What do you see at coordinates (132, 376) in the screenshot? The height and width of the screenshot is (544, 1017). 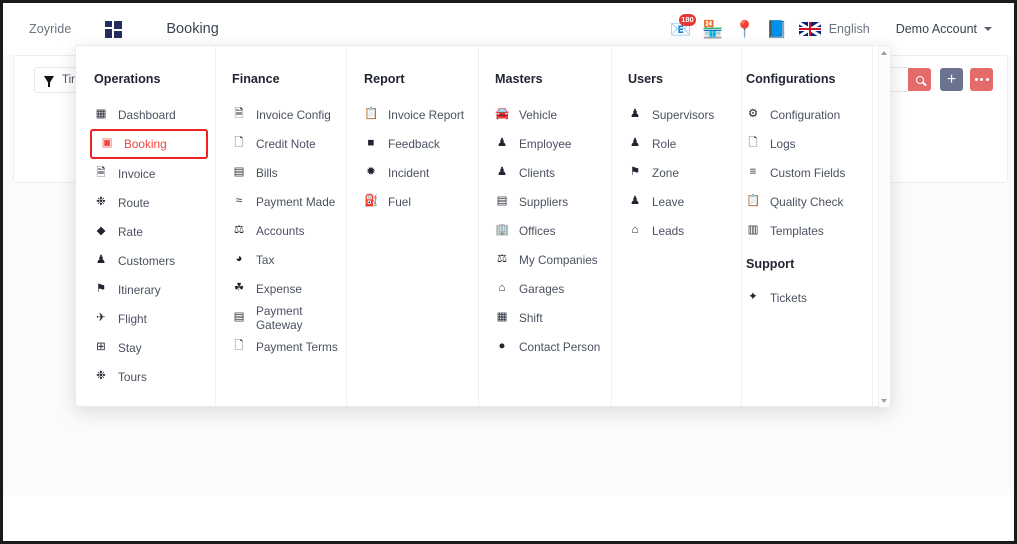 I see `menu-item-label: Tours` at bounding box center [132, 376].